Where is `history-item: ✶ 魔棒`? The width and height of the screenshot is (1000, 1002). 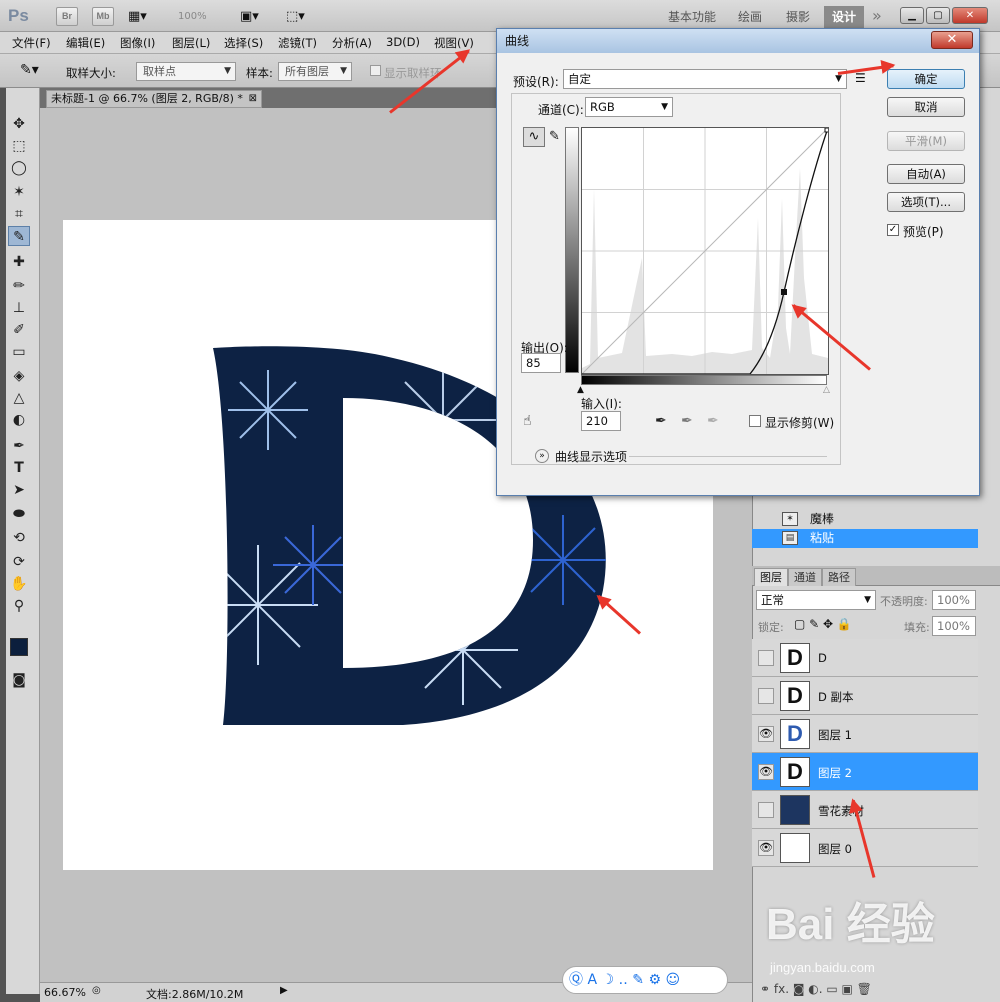
history-item: ✶ 魔棒 is located at coordinates (865, 519).